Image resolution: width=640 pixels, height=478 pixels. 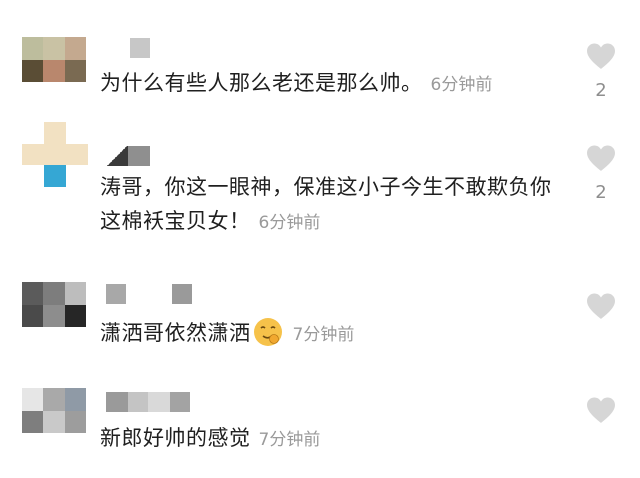 What do you see at coordinates (335, 439) in the screenshot?
I see `comment-text: 新郎好帅的感觉 7分钟前` at bounding box center [335, 439].